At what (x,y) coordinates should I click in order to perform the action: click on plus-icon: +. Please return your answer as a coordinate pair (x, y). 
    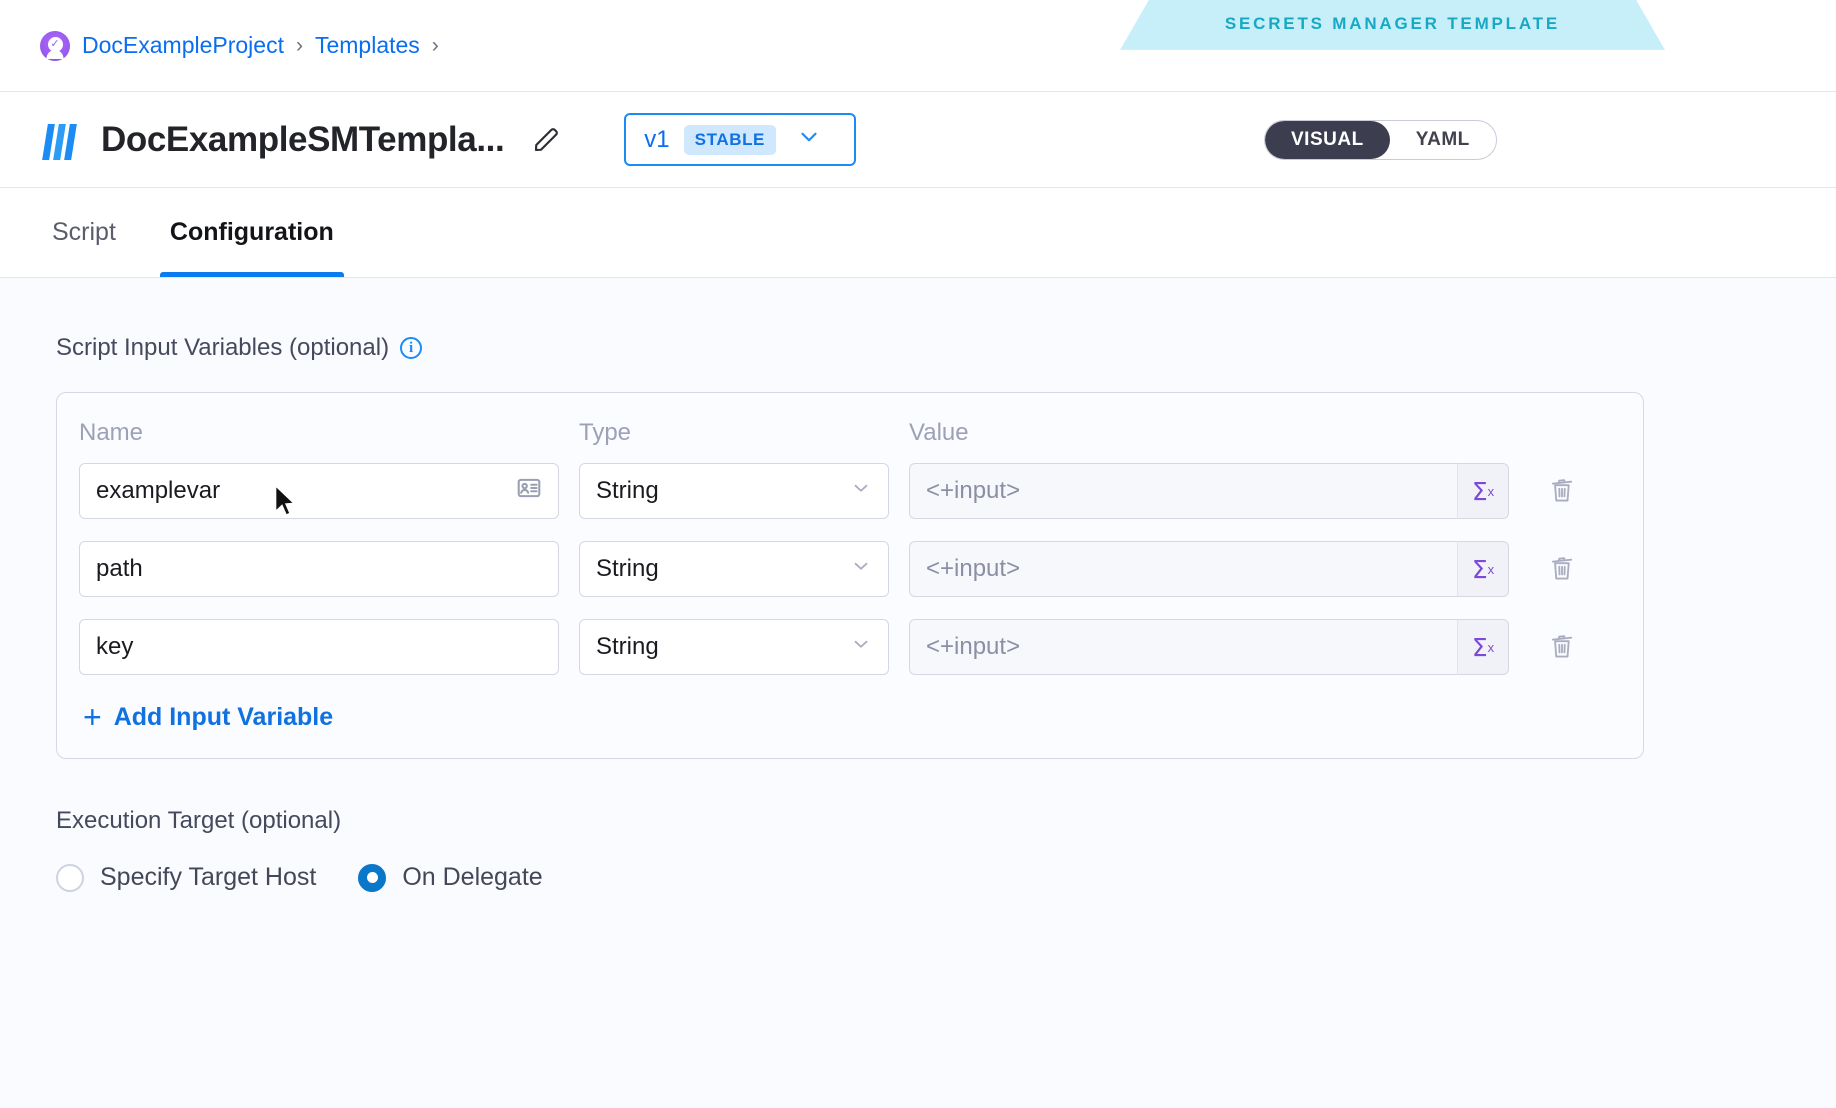
    Looking at the image, I should click on (92, 716).